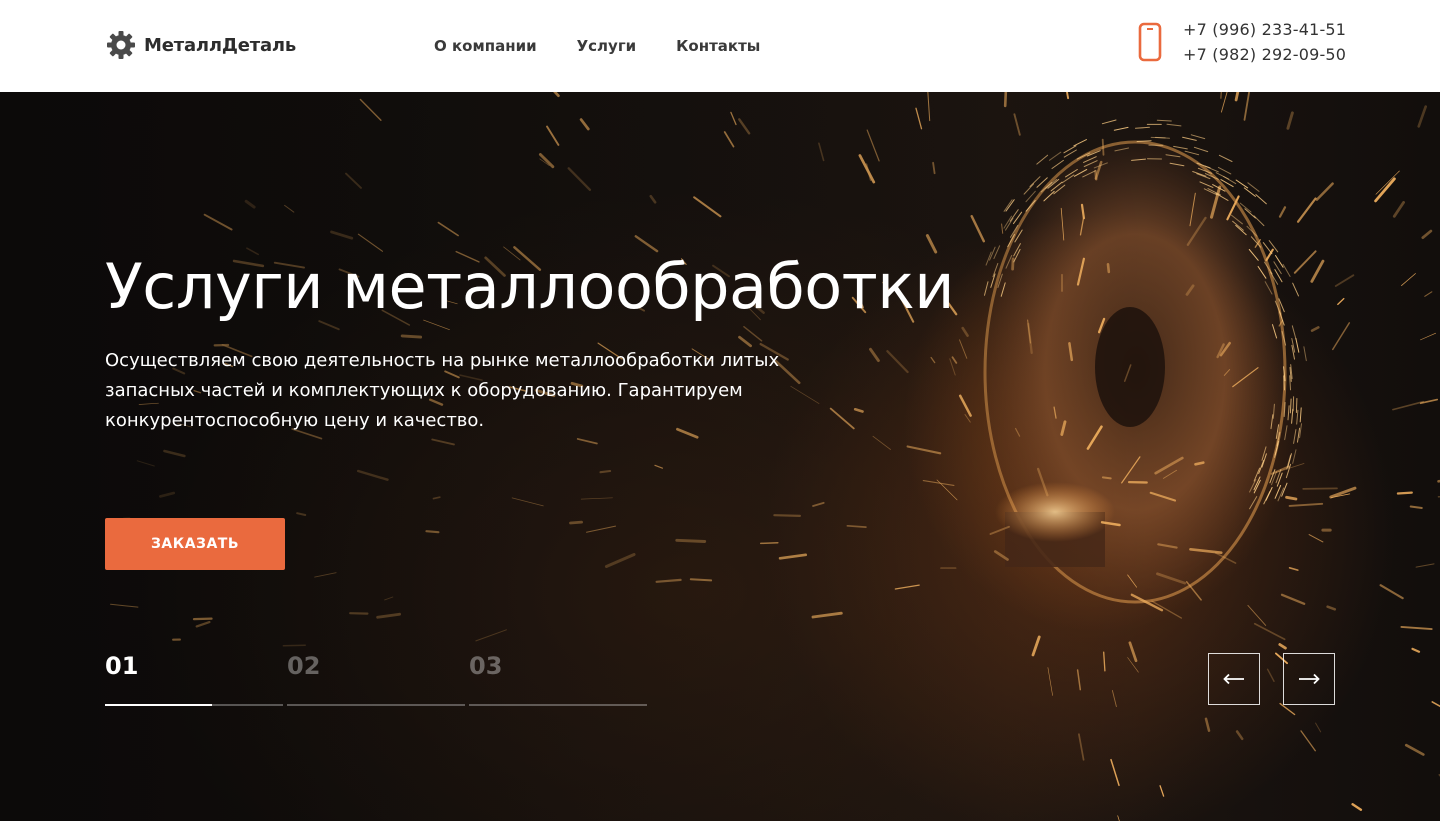 This screenshot has height=821, width=1440. Describe the element at coordinates (1241, 42) in the screenshot. I see `contact-phones: +7 (996) 233-41-51 +7 (982) 292-09-50` at that location.